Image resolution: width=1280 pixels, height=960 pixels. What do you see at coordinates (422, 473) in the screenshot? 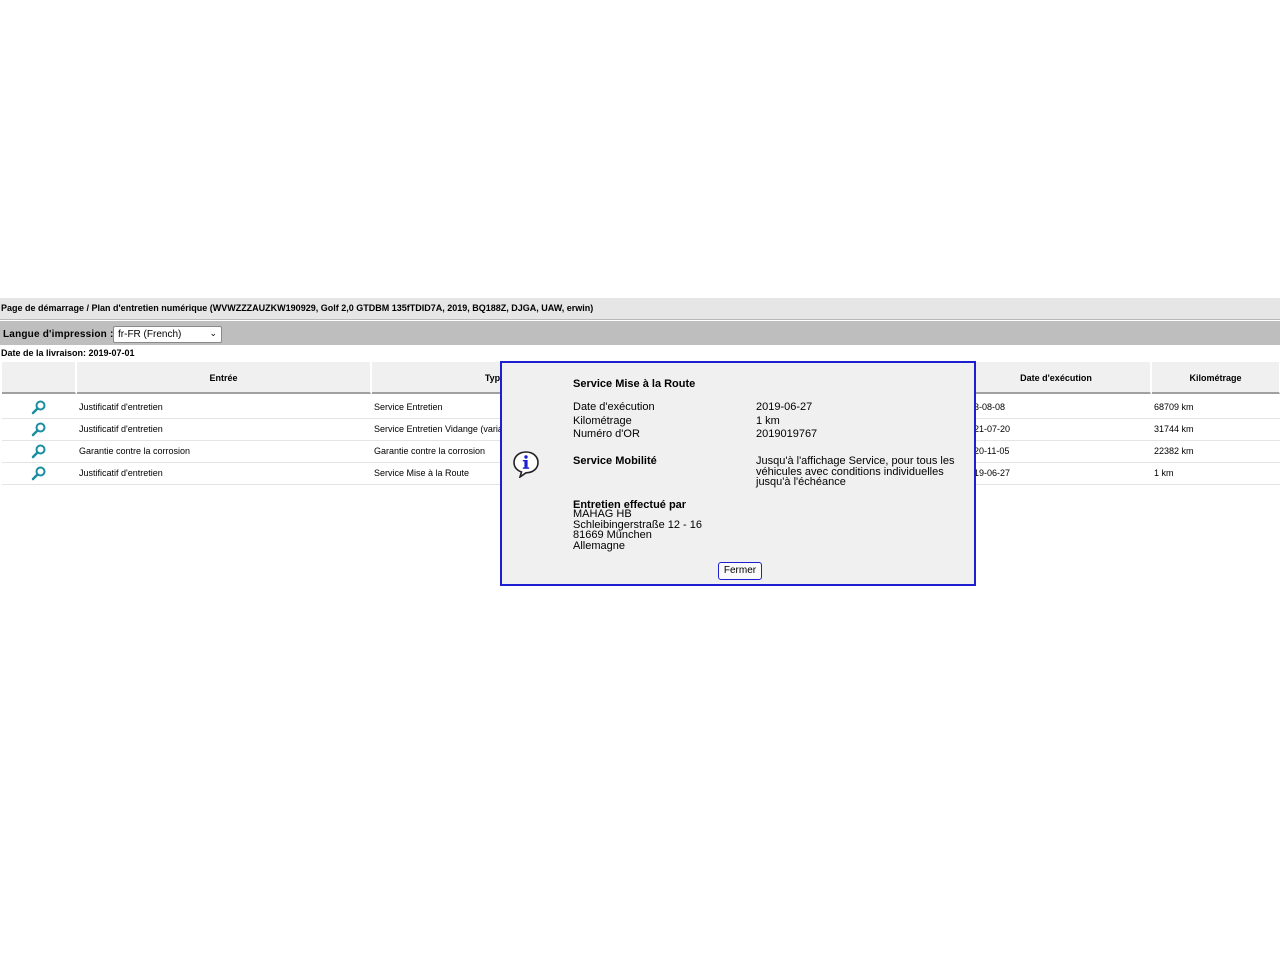
I see `row-type: Service Mise à la Route` at bounding box center [422, 473].